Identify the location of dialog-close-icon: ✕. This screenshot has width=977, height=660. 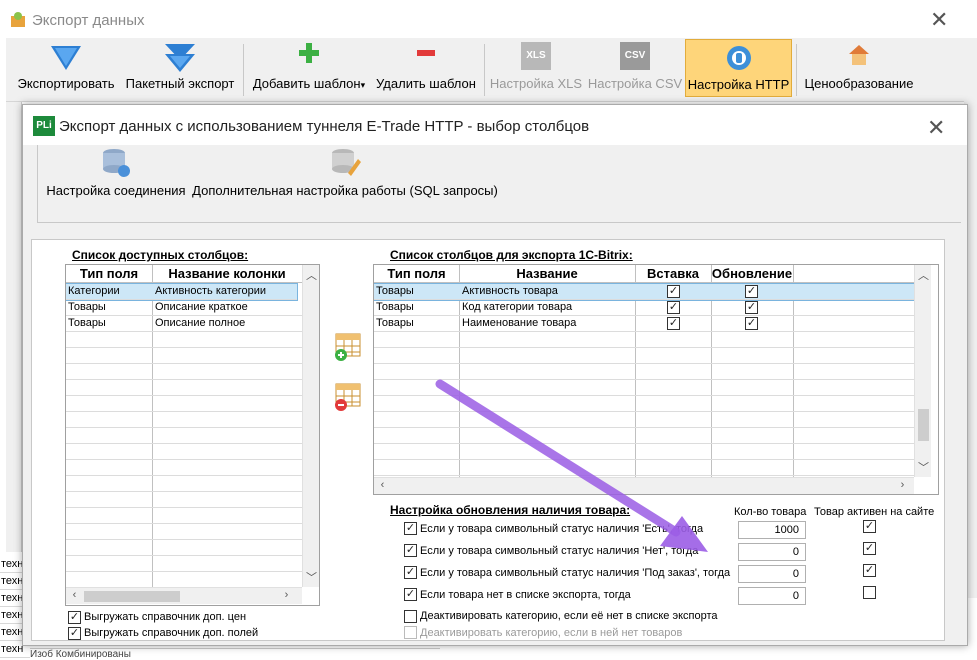
(936, 128).